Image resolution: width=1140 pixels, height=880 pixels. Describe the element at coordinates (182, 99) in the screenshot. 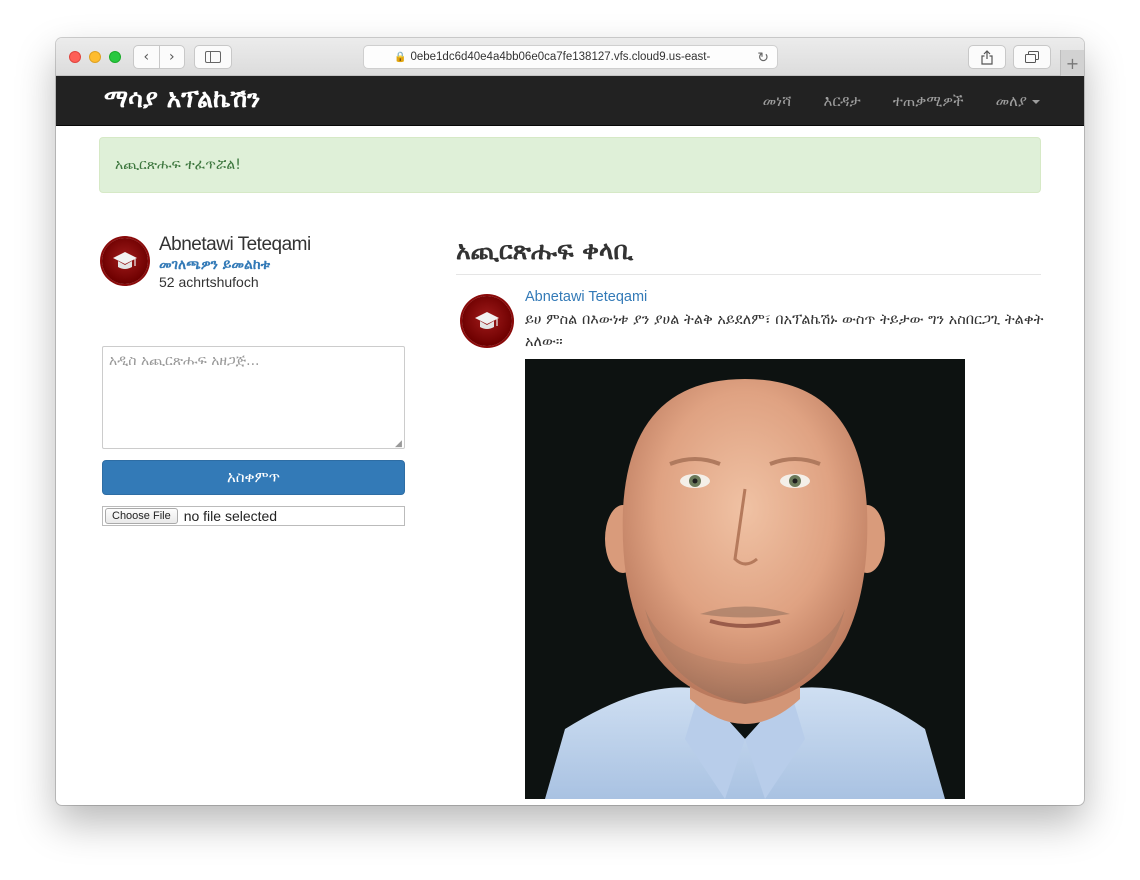

I see `brand-logo: ማሳያ አፕልኬሽን` at that location.